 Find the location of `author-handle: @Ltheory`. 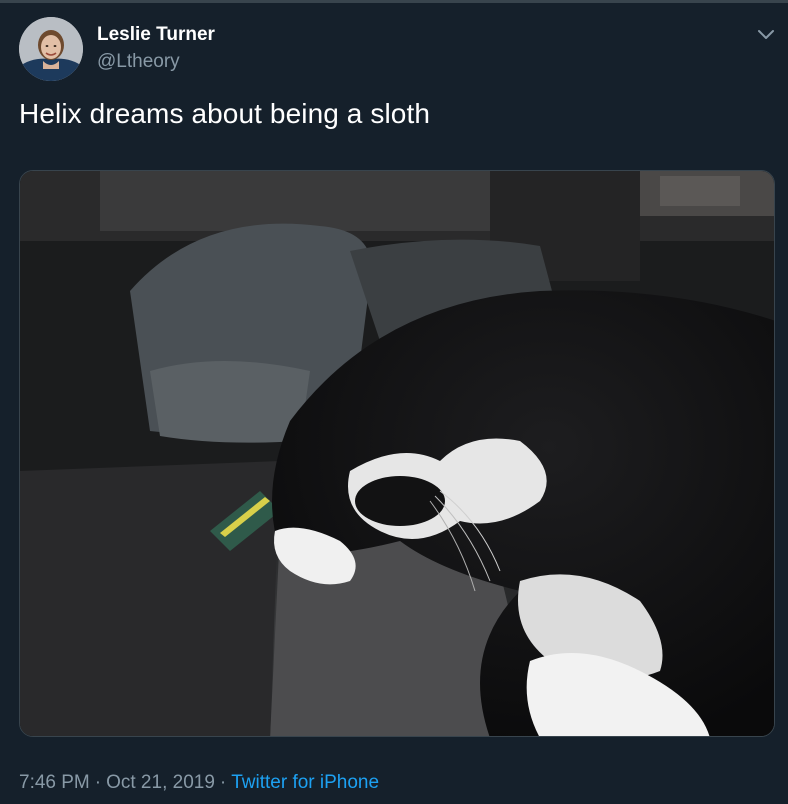

author-handle: @Ltheory is located at coordinates (138, 62).